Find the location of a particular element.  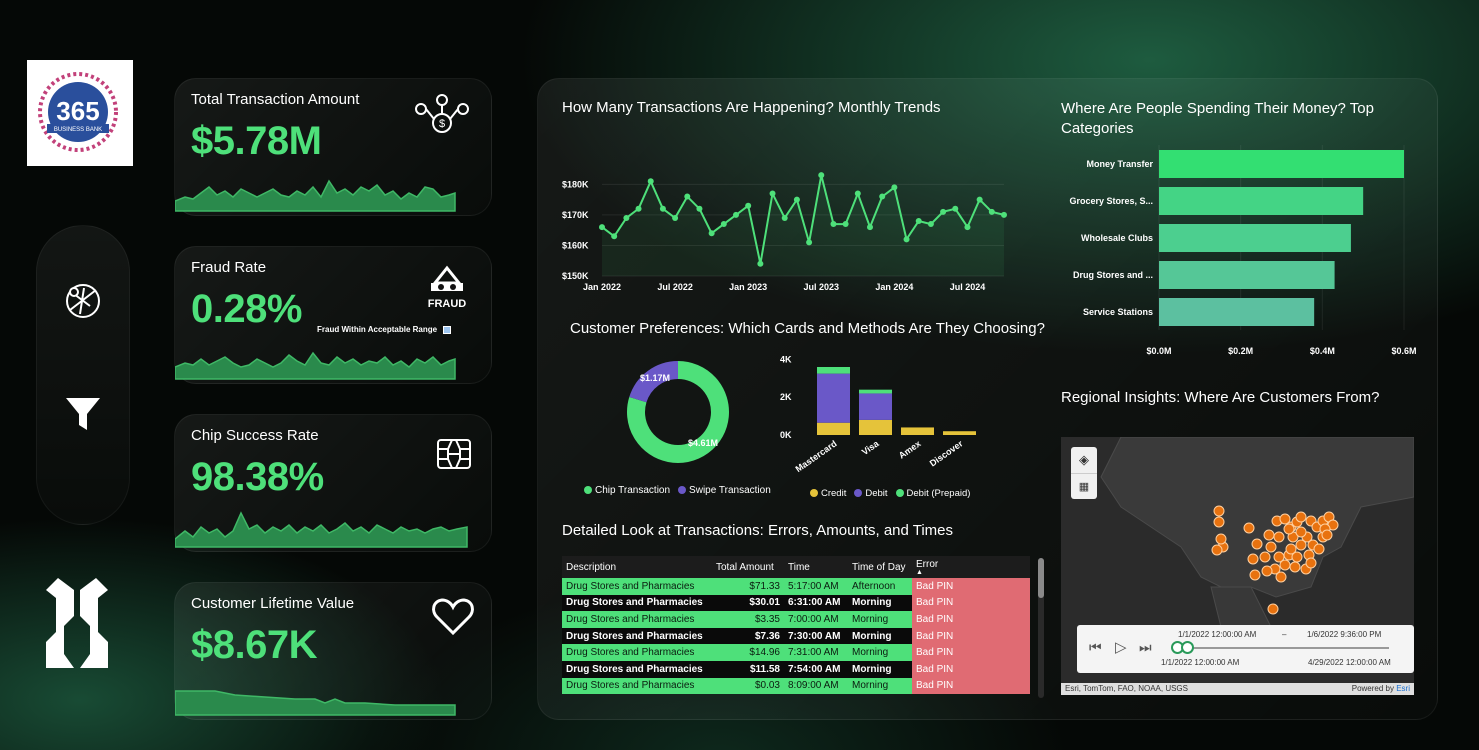

info-square-icon is located at coordinates (447, 329).